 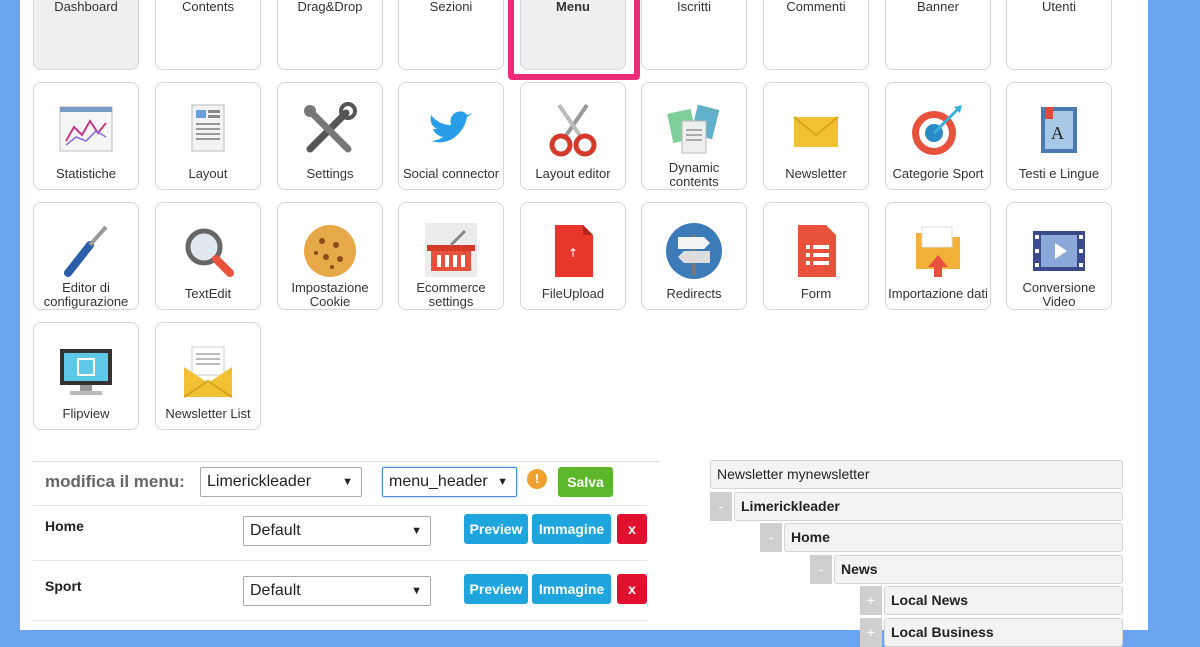 I want to click on tile-label: Contents, so click(x=208, y=7).